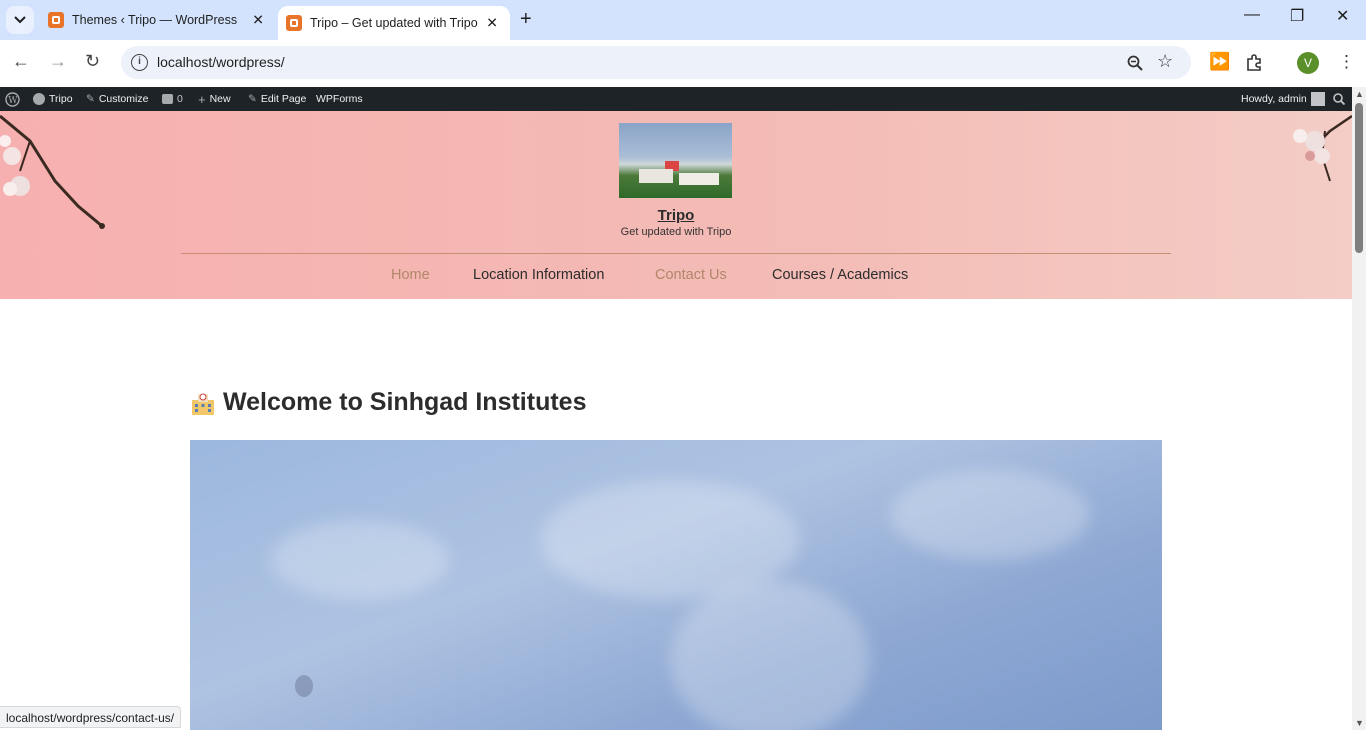 This screenshot has width=1366, height=740. What do you see at coordinates (92, 61) in the screenshot?
I see `reload-button: ↻` at bounding box center [92, 61].